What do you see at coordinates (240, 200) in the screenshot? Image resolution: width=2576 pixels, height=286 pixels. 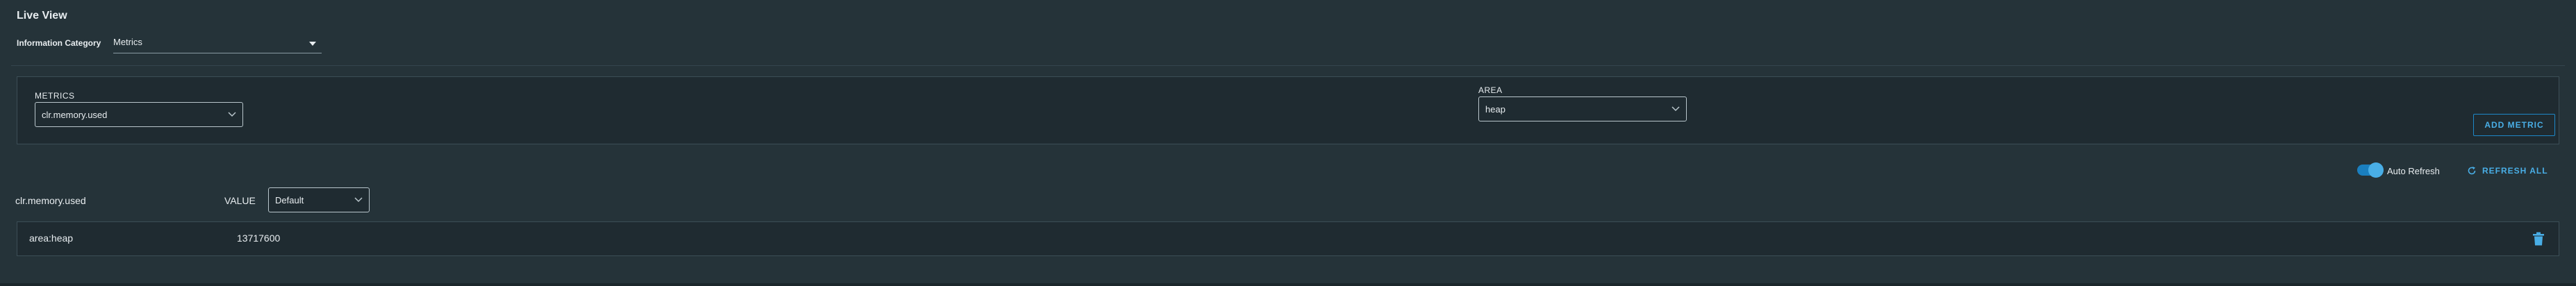 I see `value-label: VALUE` at bounding box center [240, 200].